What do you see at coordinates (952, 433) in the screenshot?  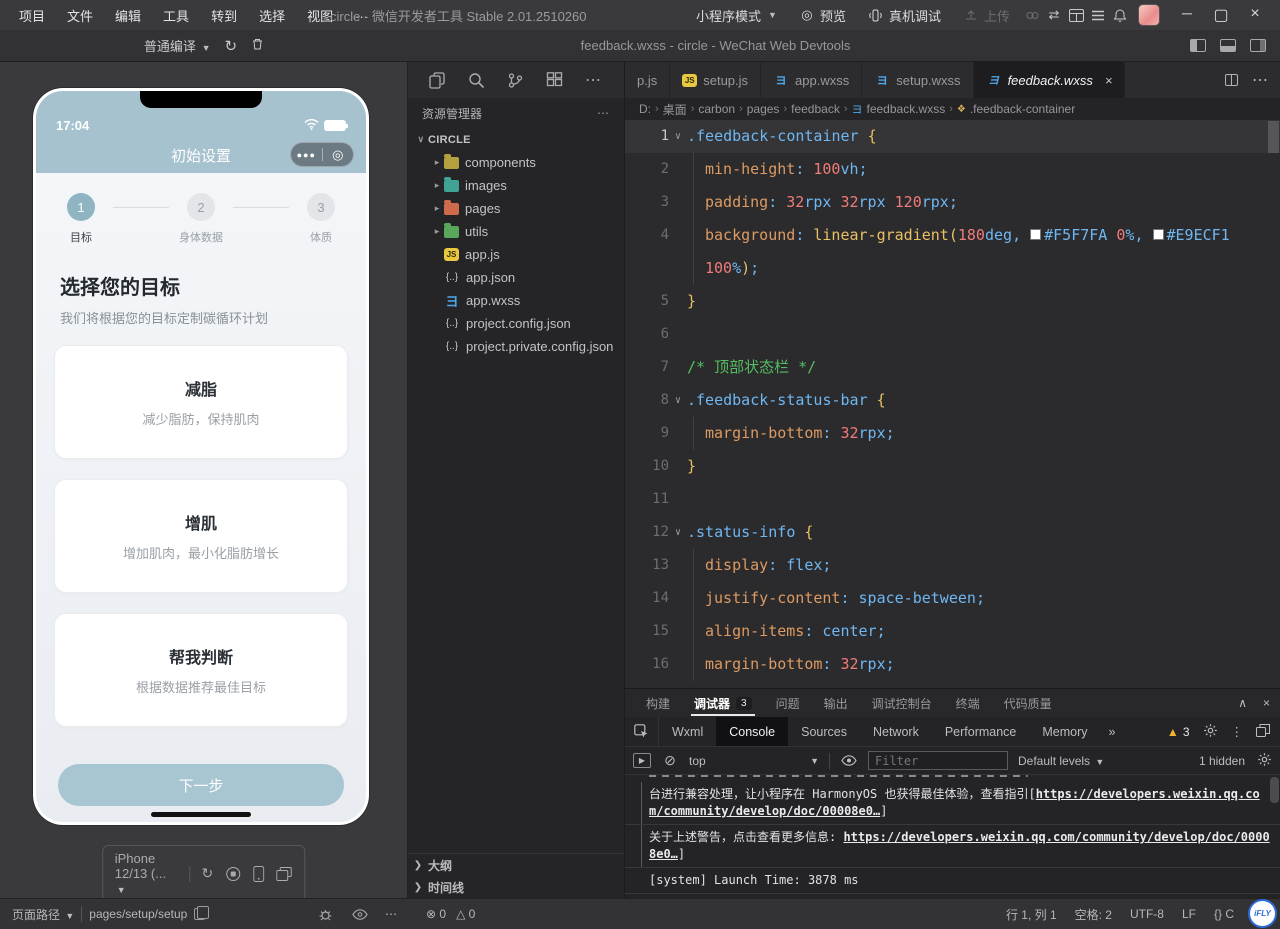 I see `code-line-9: 9 margin-bottom: 32rpx;` at bounding box center [952, 433].